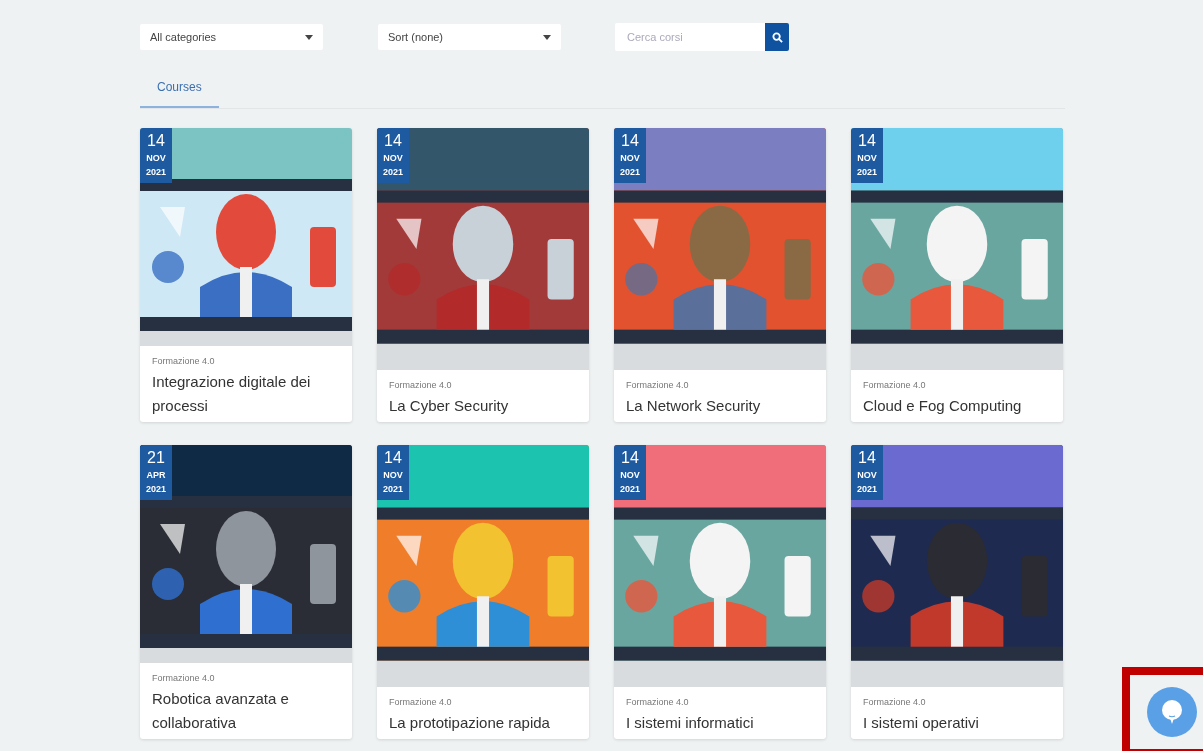 The height and width of the screenshot is (751, 1203). What do you see at coordinates (246, 275) in the screenshot?
I see `course-card: 14 NOV 2021 Formazione 4.0 Integrazione digitale dei processi` at bounding box center [246, 275].